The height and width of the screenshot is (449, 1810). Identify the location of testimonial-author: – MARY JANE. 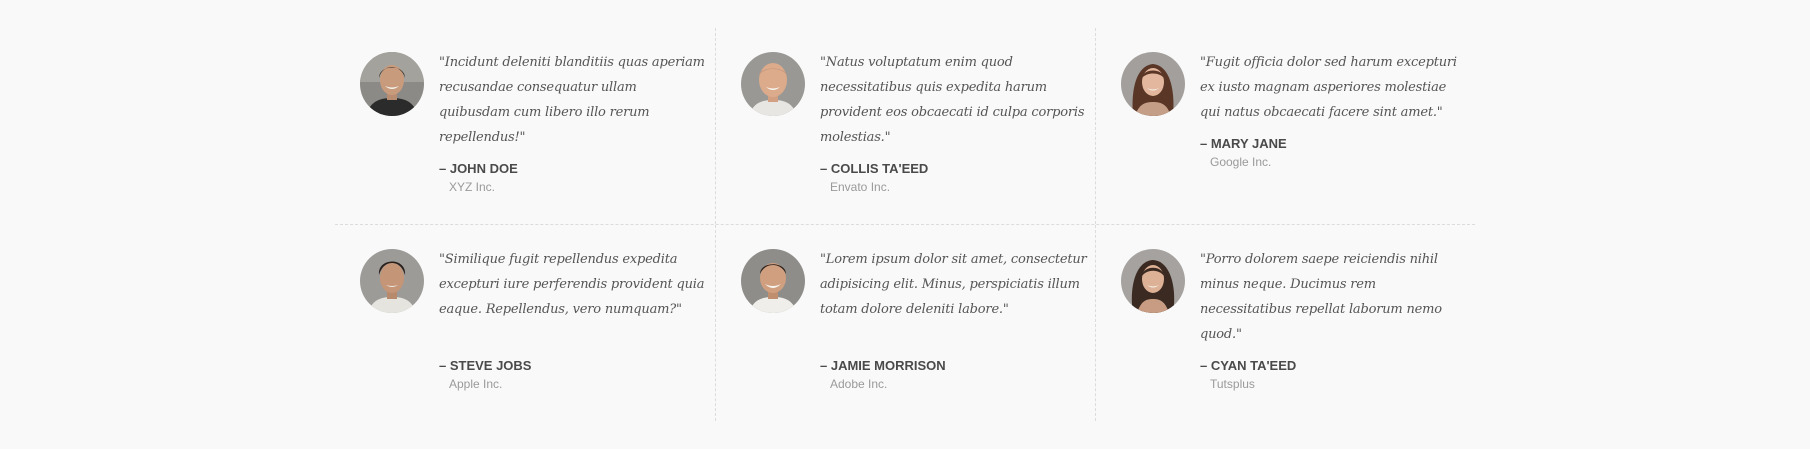
(1243, 143).